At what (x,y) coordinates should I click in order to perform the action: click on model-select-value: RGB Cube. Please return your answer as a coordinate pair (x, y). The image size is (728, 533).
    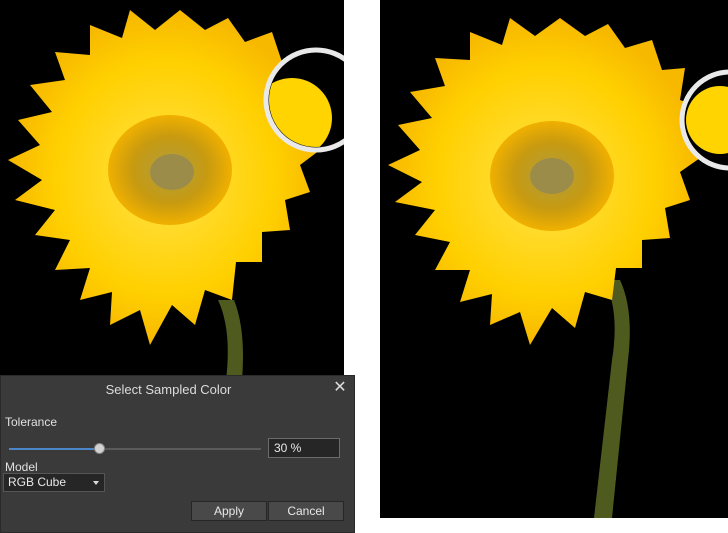
    Looking at the image, I should click on (37, 482).